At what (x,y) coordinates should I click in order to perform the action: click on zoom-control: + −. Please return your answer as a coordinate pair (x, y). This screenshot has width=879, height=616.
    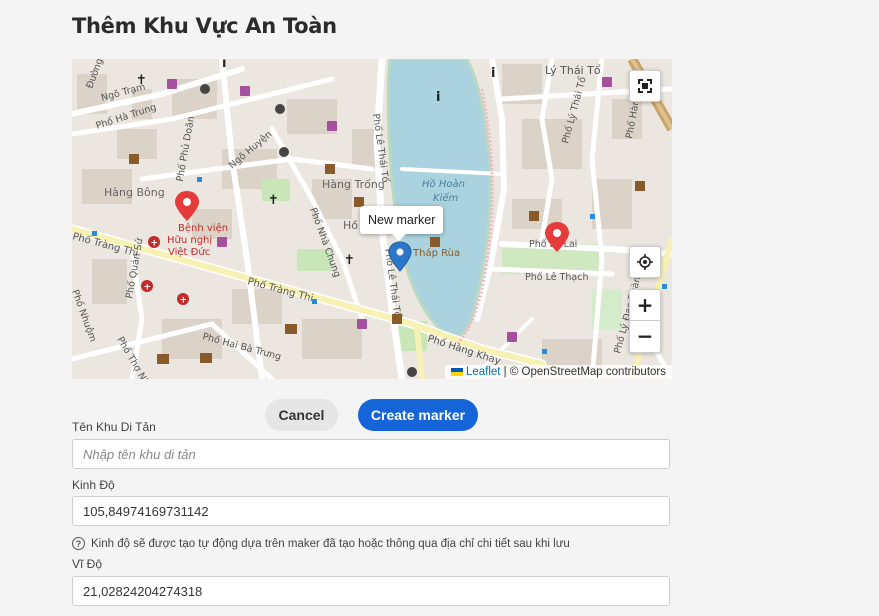
    Looking at the image, I should click on (645, 321).